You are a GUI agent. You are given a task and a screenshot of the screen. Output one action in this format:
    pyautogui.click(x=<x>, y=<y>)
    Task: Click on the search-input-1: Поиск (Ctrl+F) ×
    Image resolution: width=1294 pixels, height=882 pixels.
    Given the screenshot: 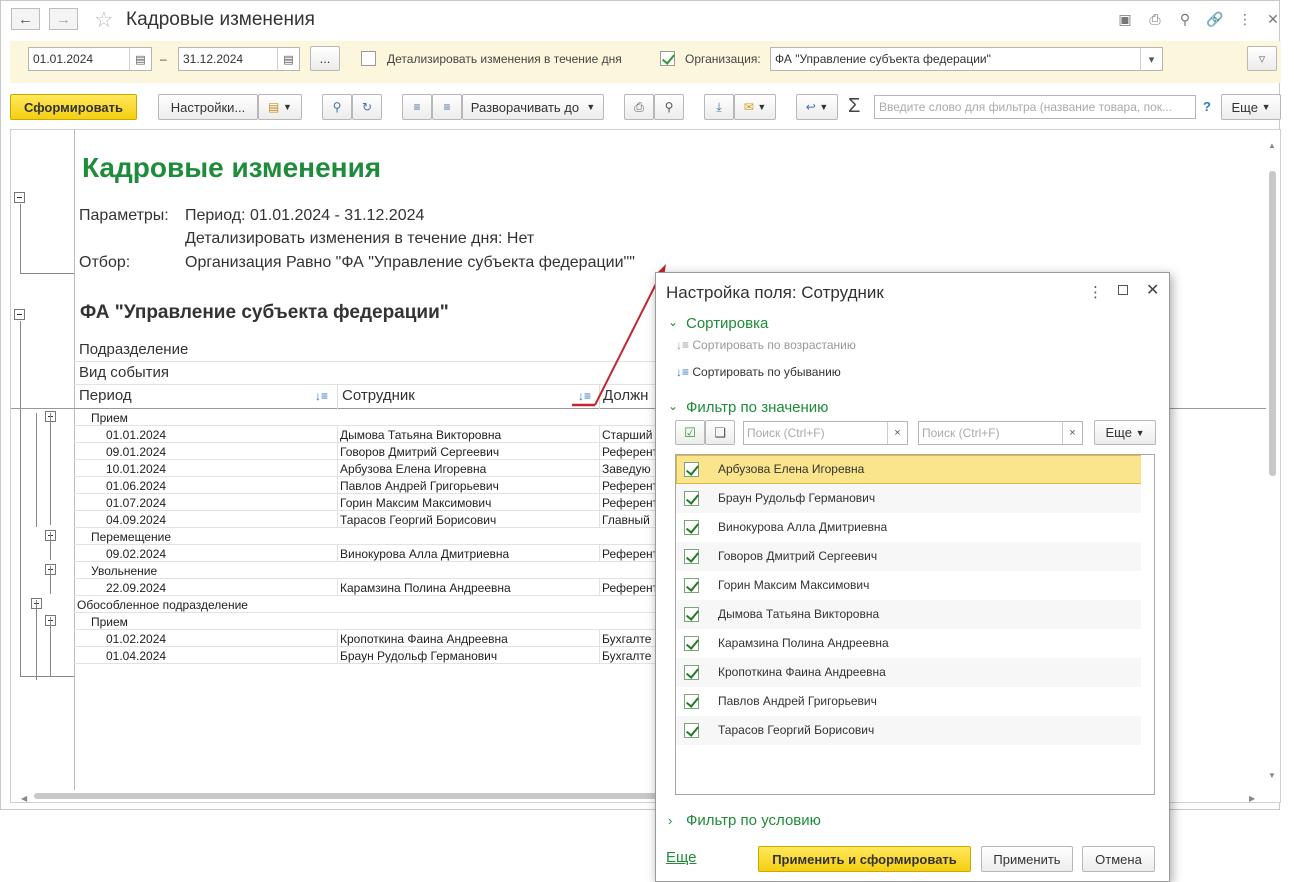 What is the action you would take?
    pyautogui.click(x=825, y=433)
    